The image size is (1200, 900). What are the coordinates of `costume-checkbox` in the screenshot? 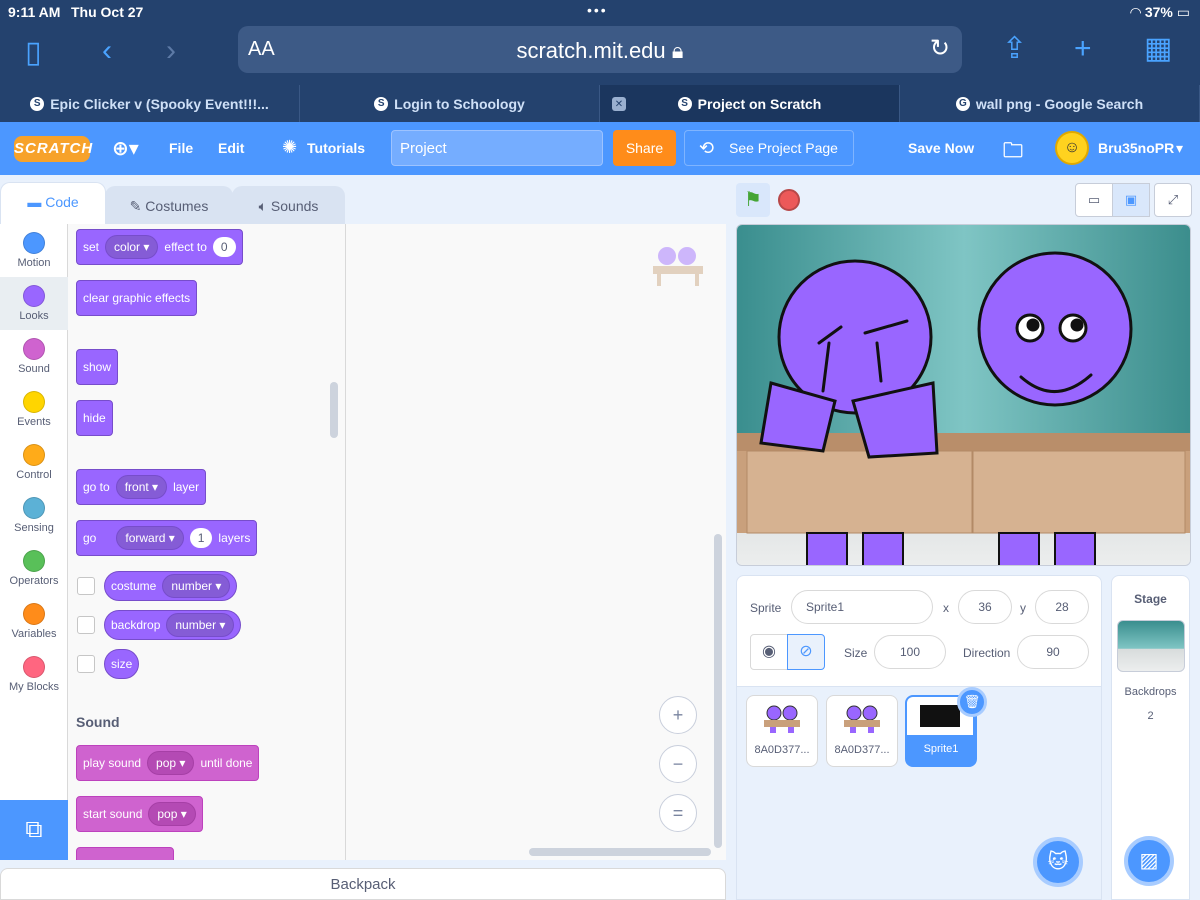 It's located at (86, 586).